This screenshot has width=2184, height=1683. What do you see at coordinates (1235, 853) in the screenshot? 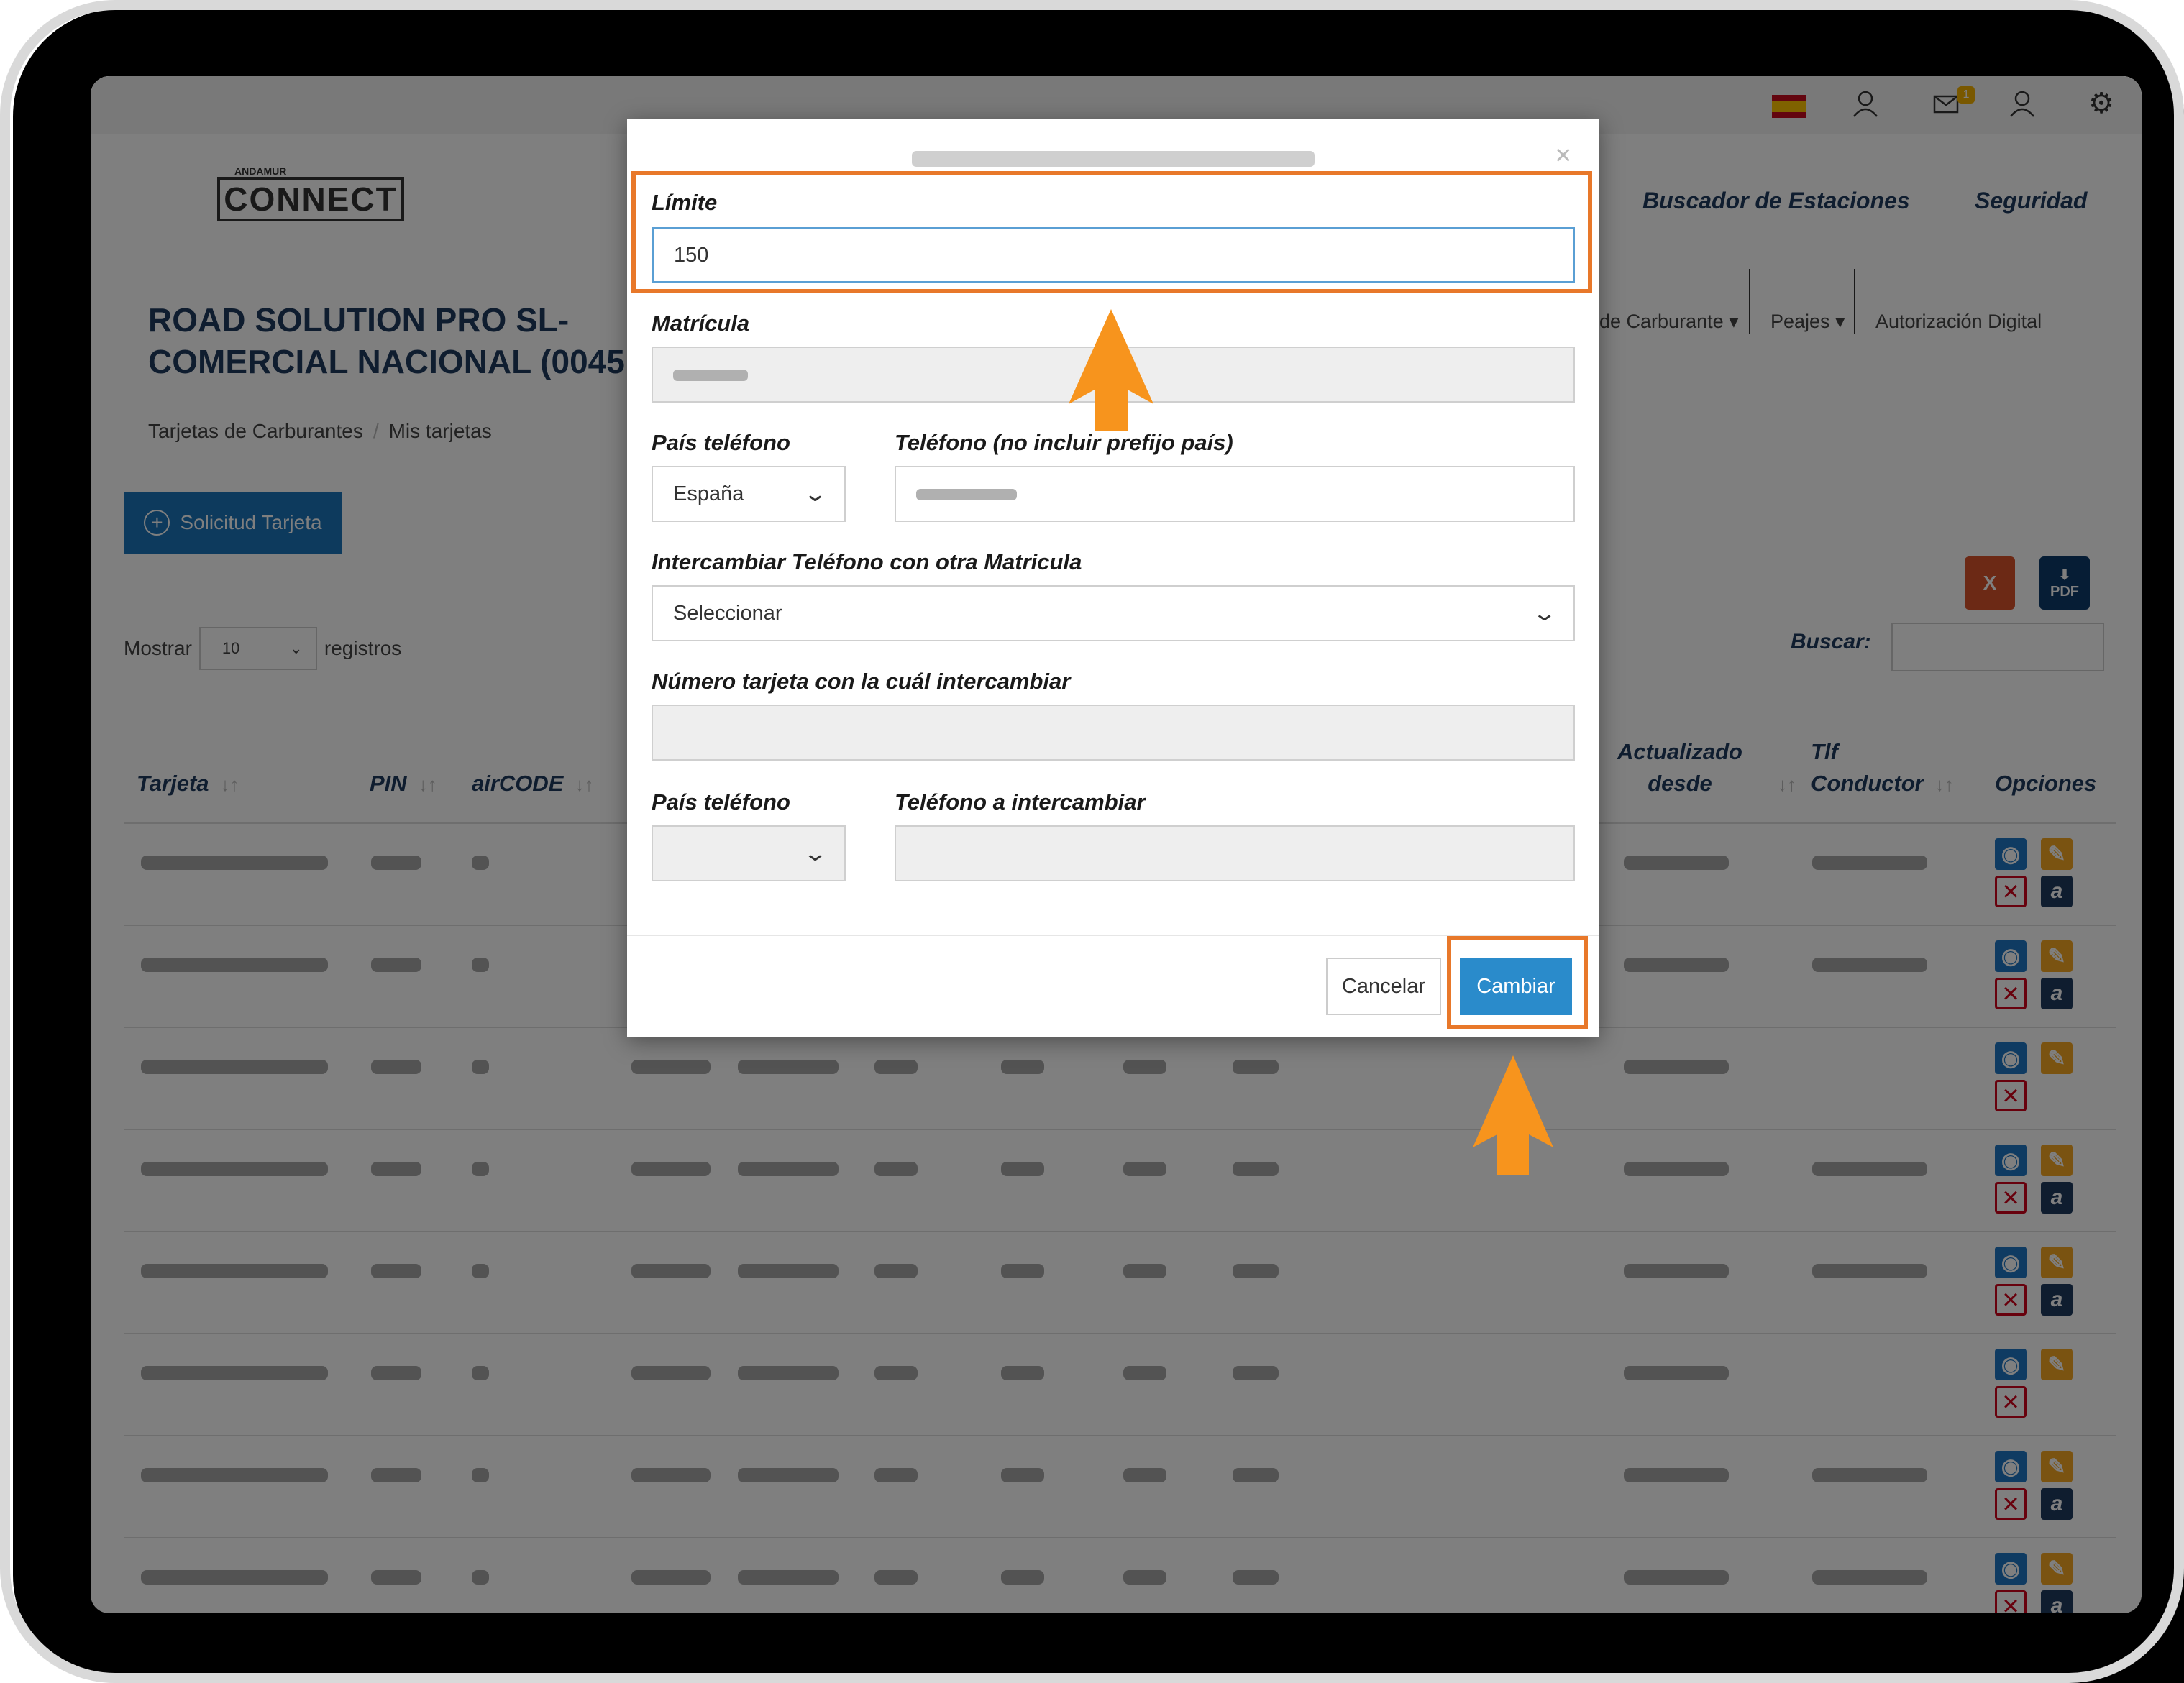
I see `telefono-intercambiar-input` at bounding box center [1235, 853].